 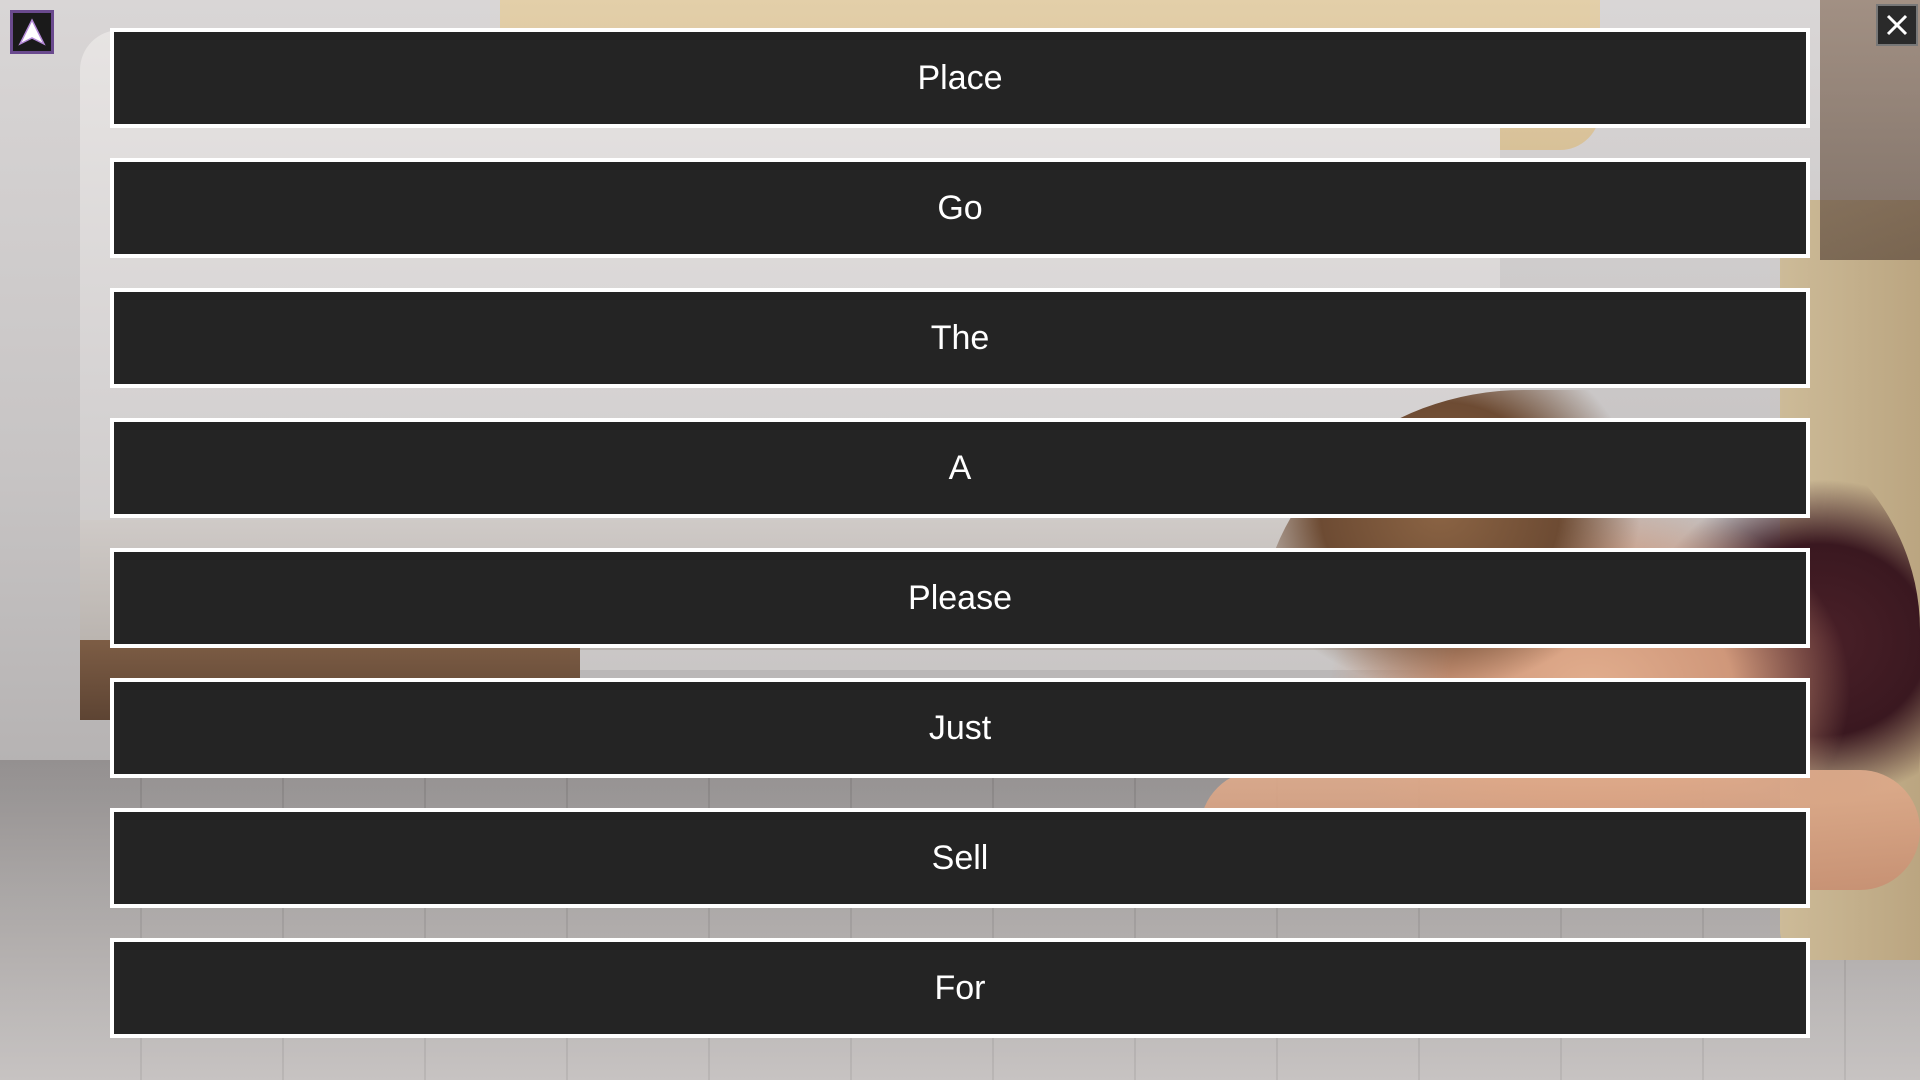 I want to click on close-icon, so click(x=1897, y=25).